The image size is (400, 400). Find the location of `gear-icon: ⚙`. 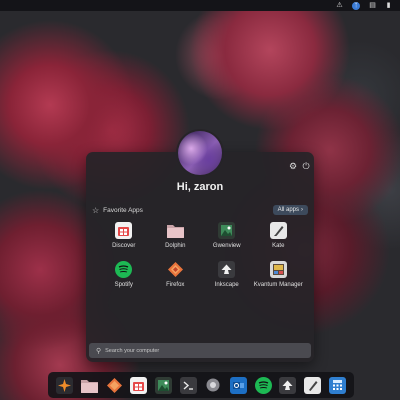

gear-icon: ⚙ is located at coordinates (293, 166).